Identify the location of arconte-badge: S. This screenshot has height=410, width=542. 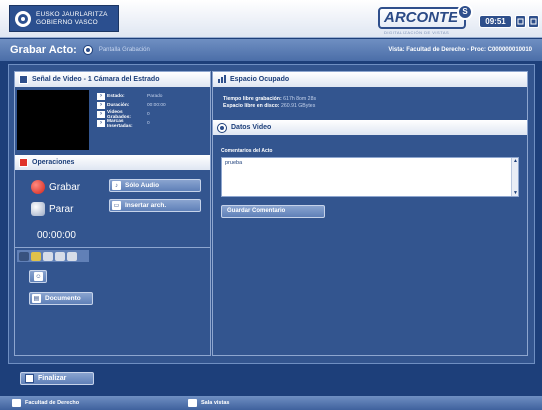
(465, 12).